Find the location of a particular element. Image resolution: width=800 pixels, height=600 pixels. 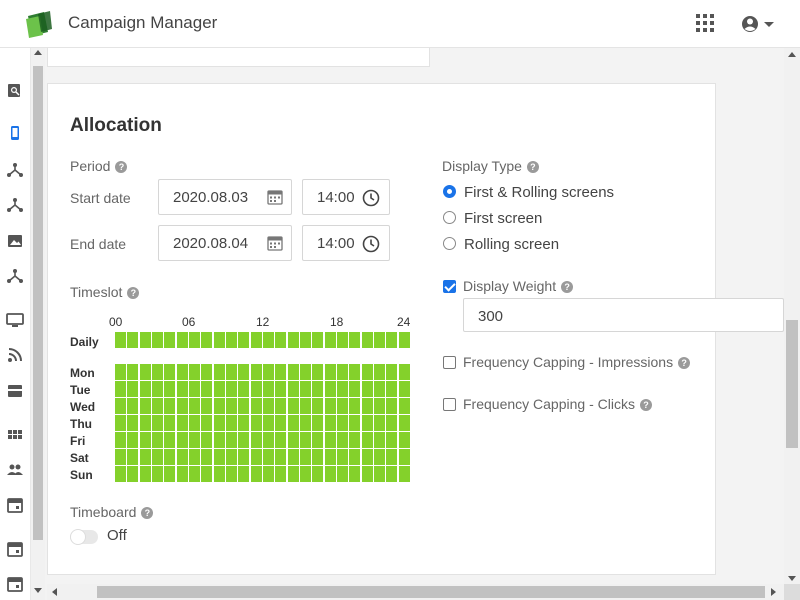

horizontal-scrollbar-thumb is located at coordinates (431, 592).